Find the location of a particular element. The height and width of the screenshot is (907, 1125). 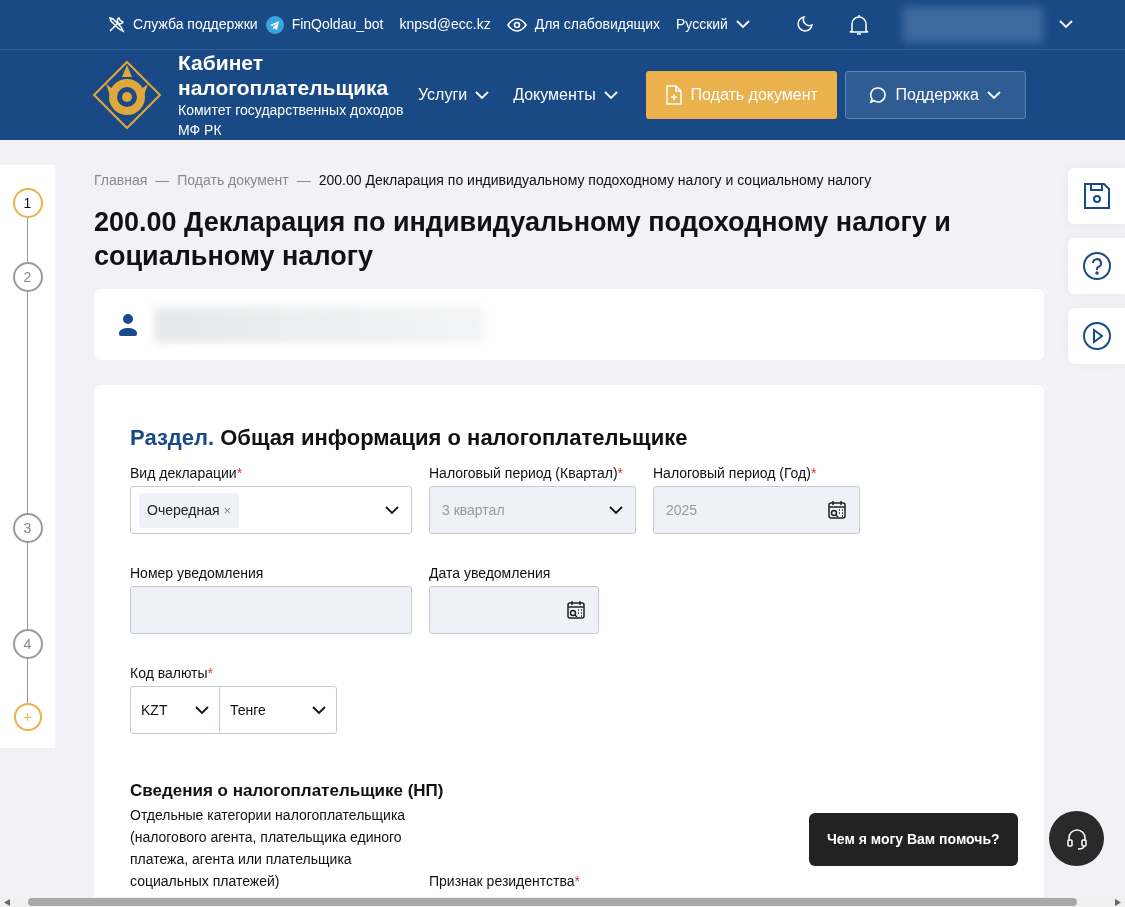

nav-menu: Документы is located at coordinates (565, 95).